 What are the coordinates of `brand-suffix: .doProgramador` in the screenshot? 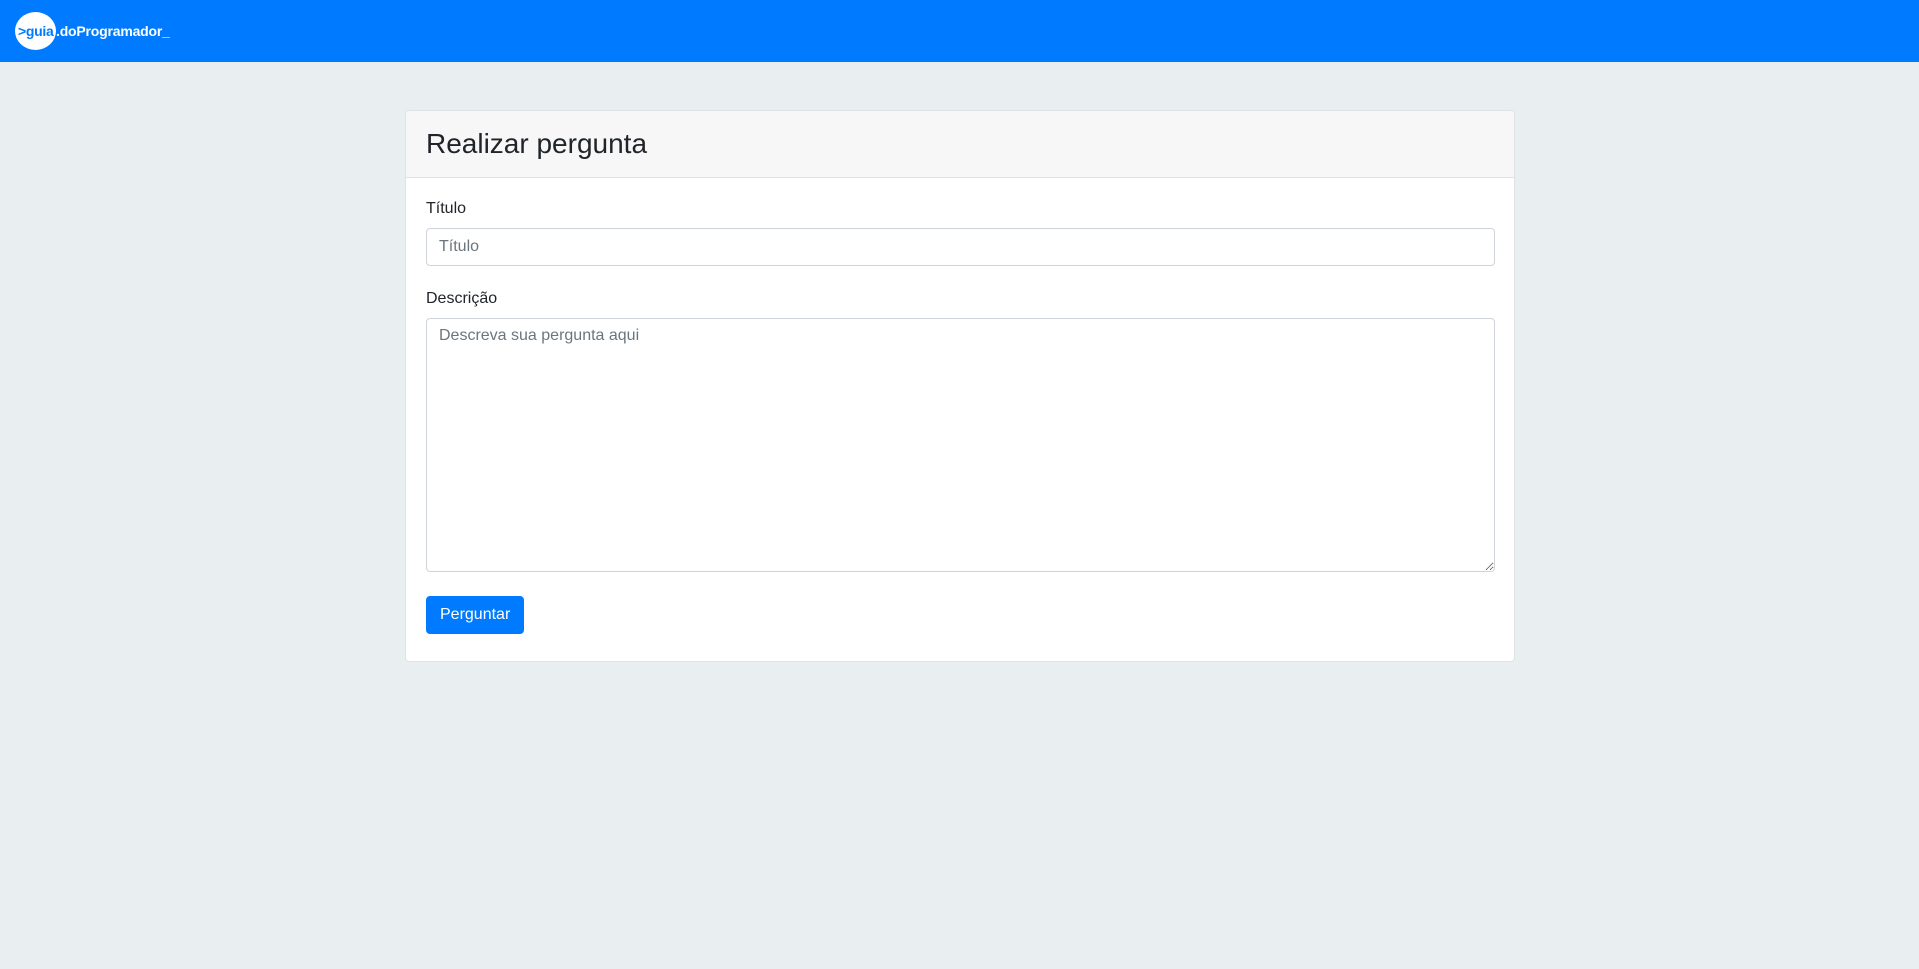 It's located at (109, 31).